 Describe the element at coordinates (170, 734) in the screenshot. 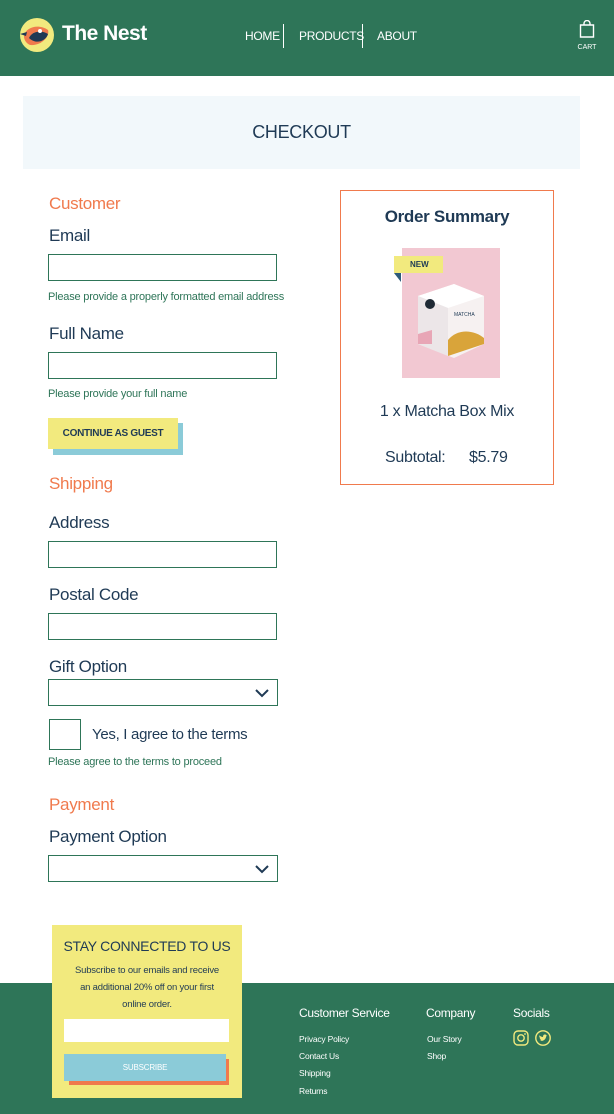

I see `agree-terms-label: Yes, I agree to the terms` at that location.